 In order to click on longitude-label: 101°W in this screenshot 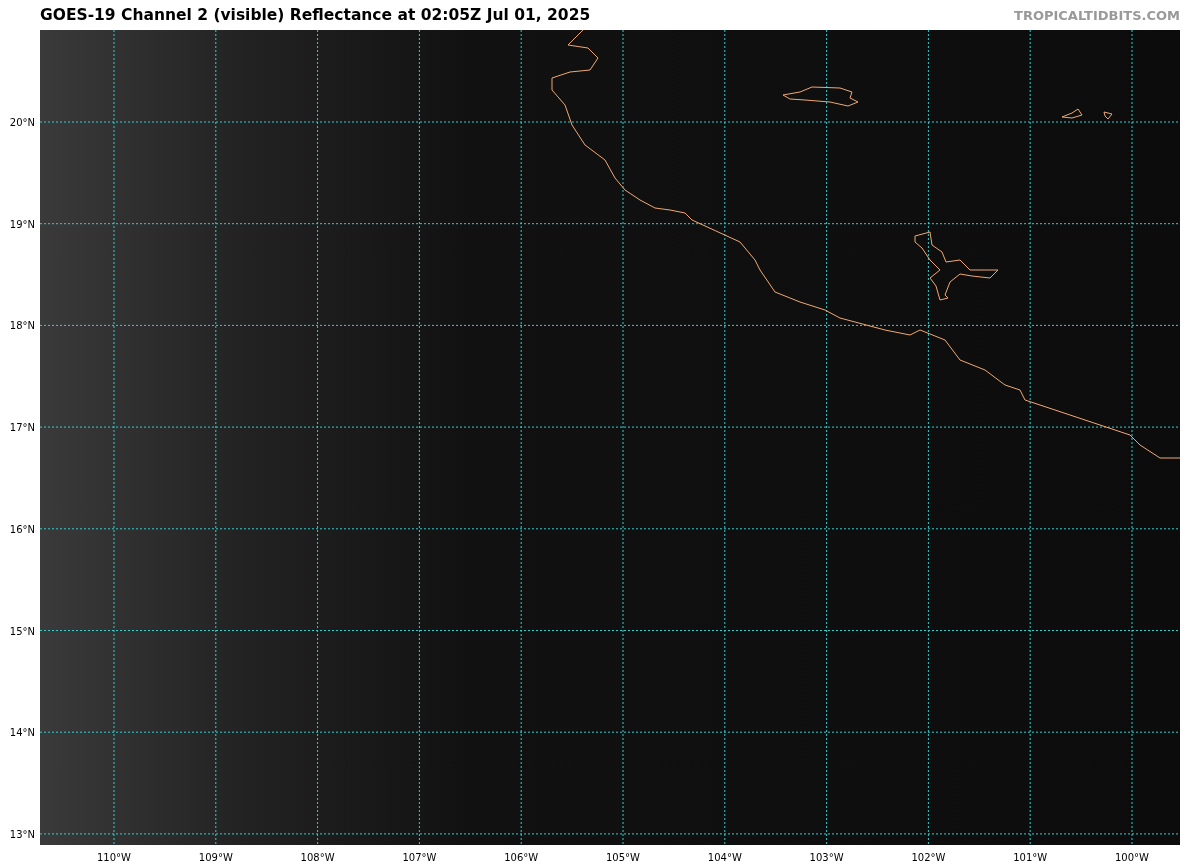, I will do `click(1030, 857)`.